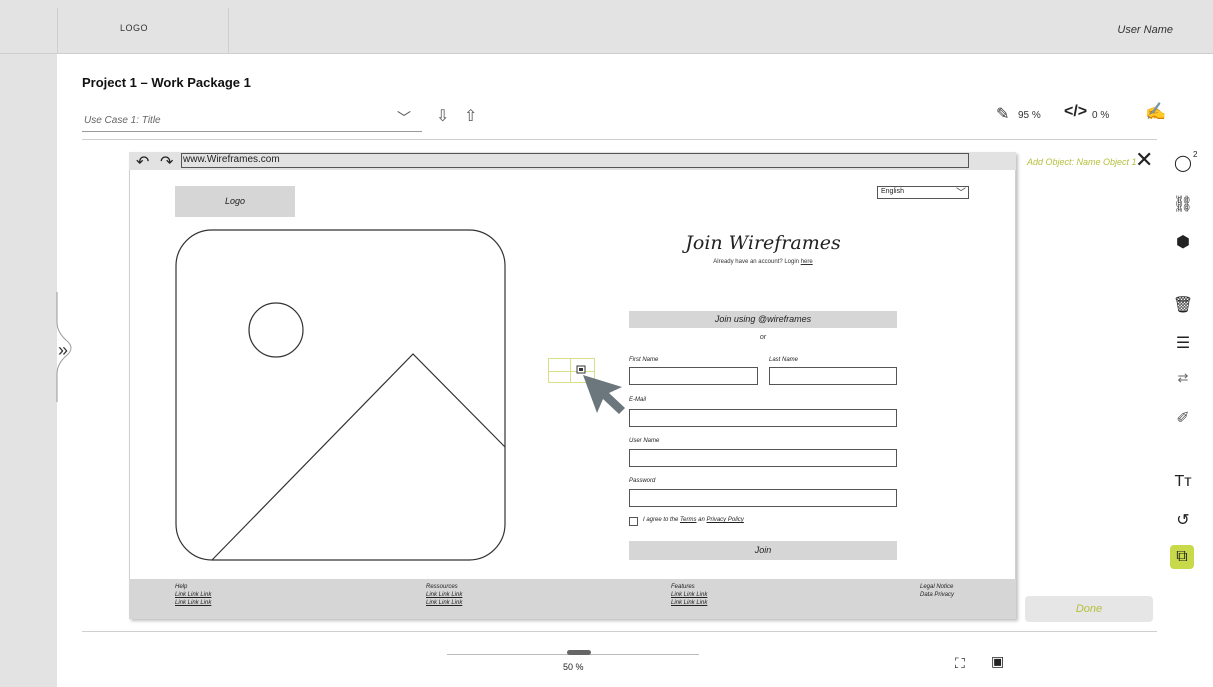 Image resolution: width=1213 pixels, height=687 pixels. What do you see at coordinates (892, 191) in the screenshot?
I see `language-value: English` at bounding box center [892, 191].